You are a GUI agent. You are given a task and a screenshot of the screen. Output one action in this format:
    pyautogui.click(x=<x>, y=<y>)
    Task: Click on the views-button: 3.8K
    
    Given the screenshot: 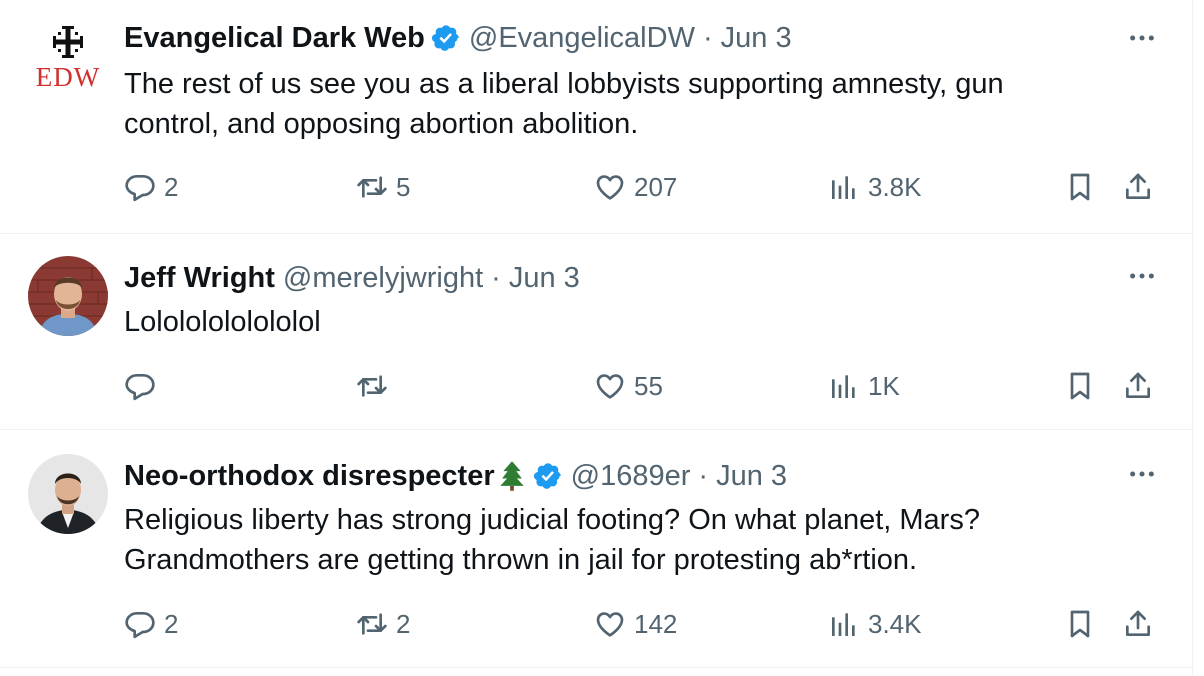 What is the action you would take?
    pyautogui.click(x=875, y=187)
    